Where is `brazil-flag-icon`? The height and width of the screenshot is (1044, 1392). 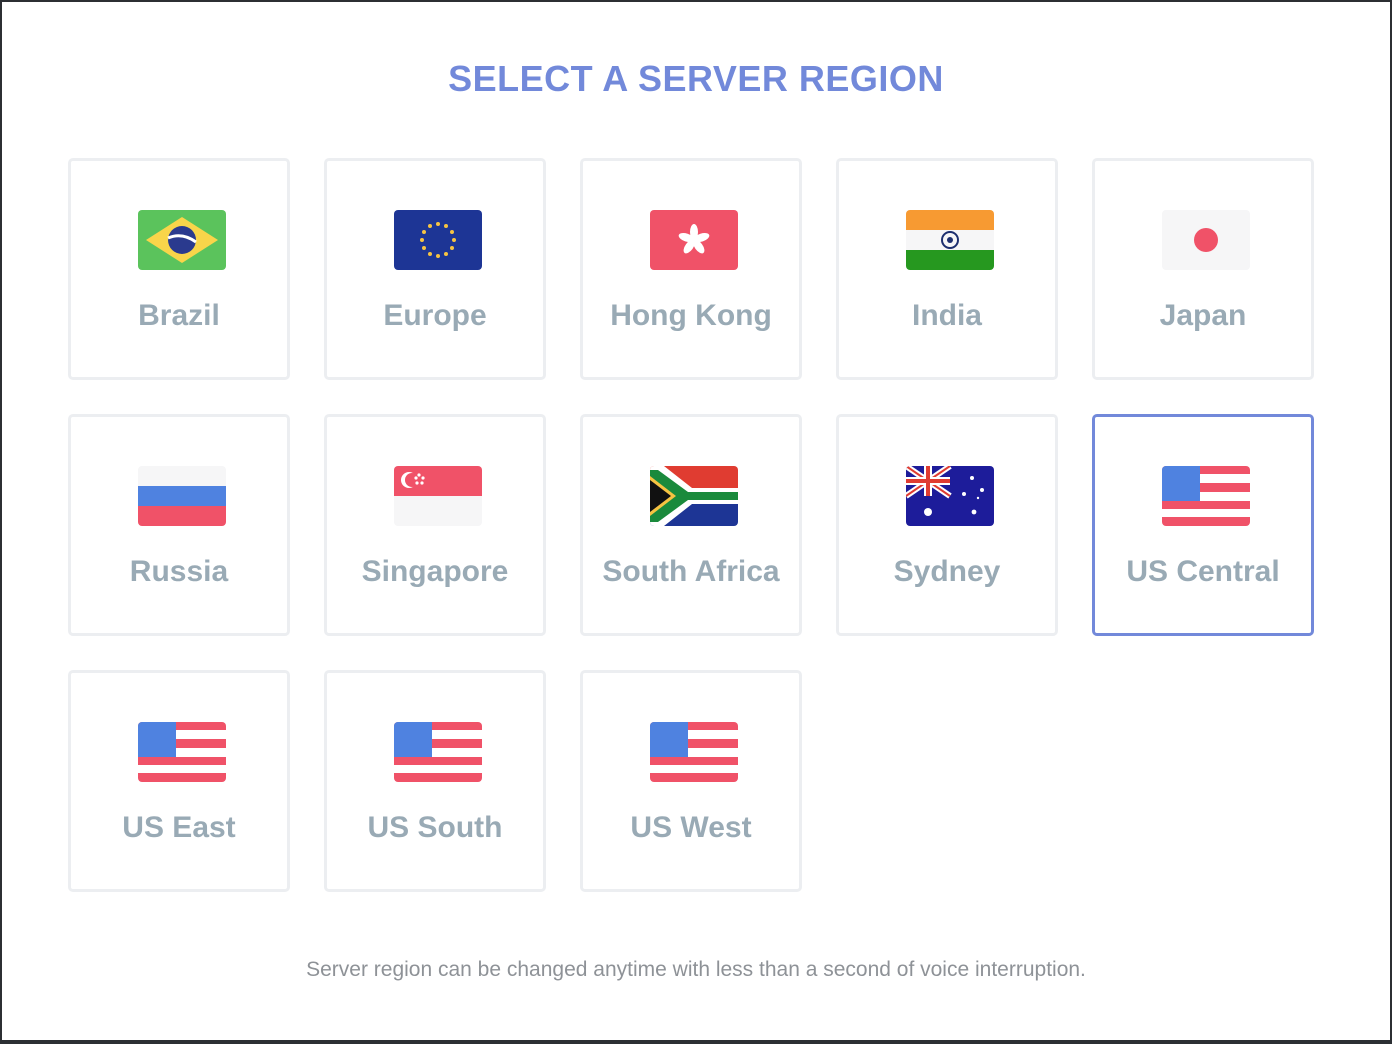 brazil-flag-icon is located at coordinates (182, 240).